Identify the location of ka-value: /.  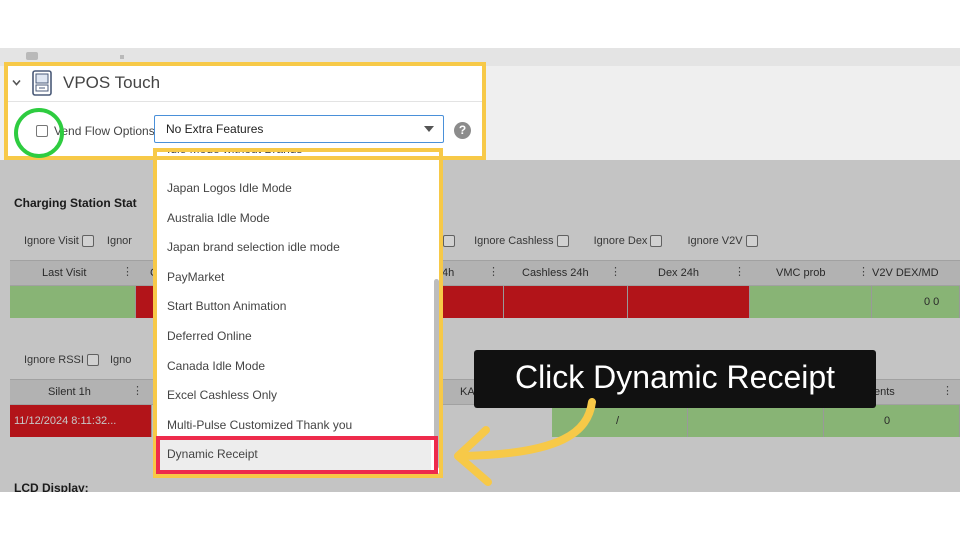
(618, 421).